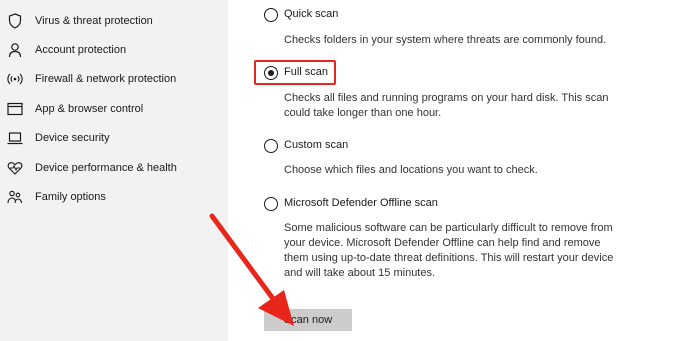 The height and width of the screenshot is (341, 680). What do you see at coordinates (271, 146) in the screenshot?
I see `custom-scan-radio` at bounding box center [271, 146].